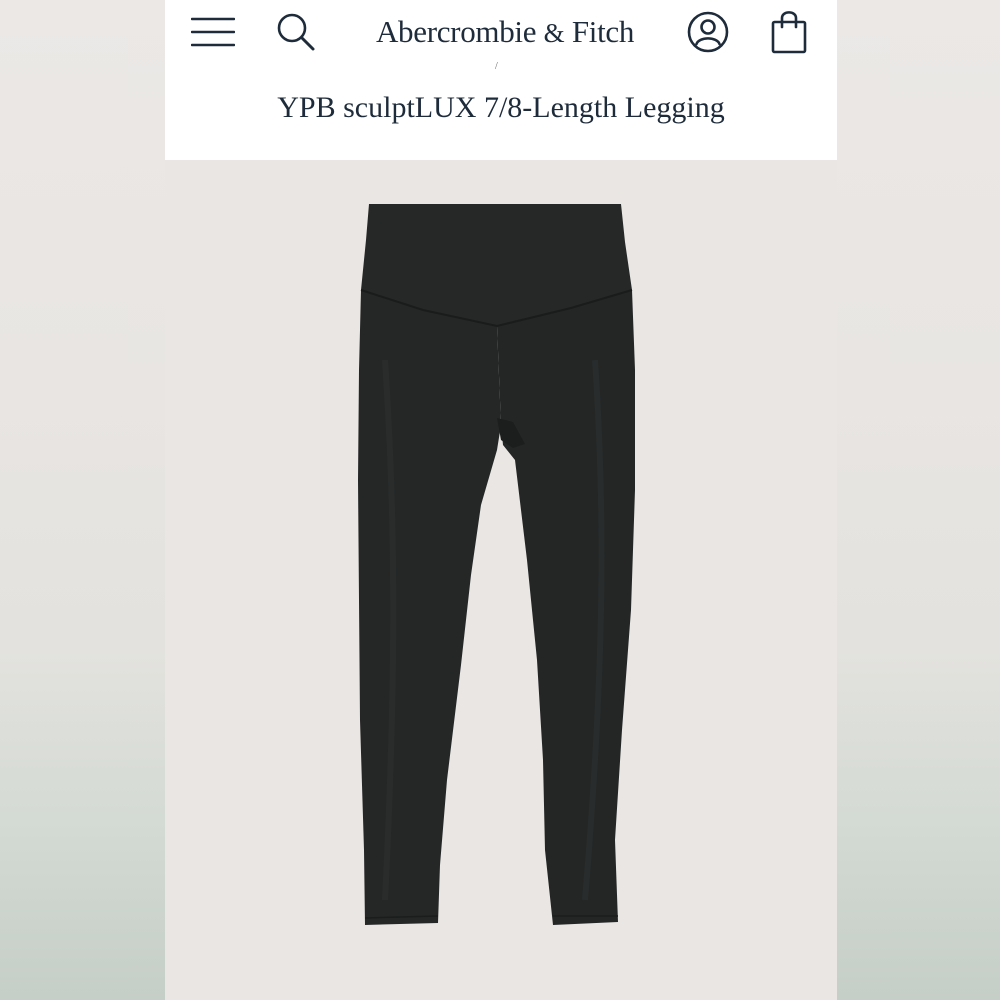 The height and width of the screenshot is (1000, 1000). Describe the element at coordinates (603, 31) in the screenshot. I see `brand-suffix: Fitch` at that location.